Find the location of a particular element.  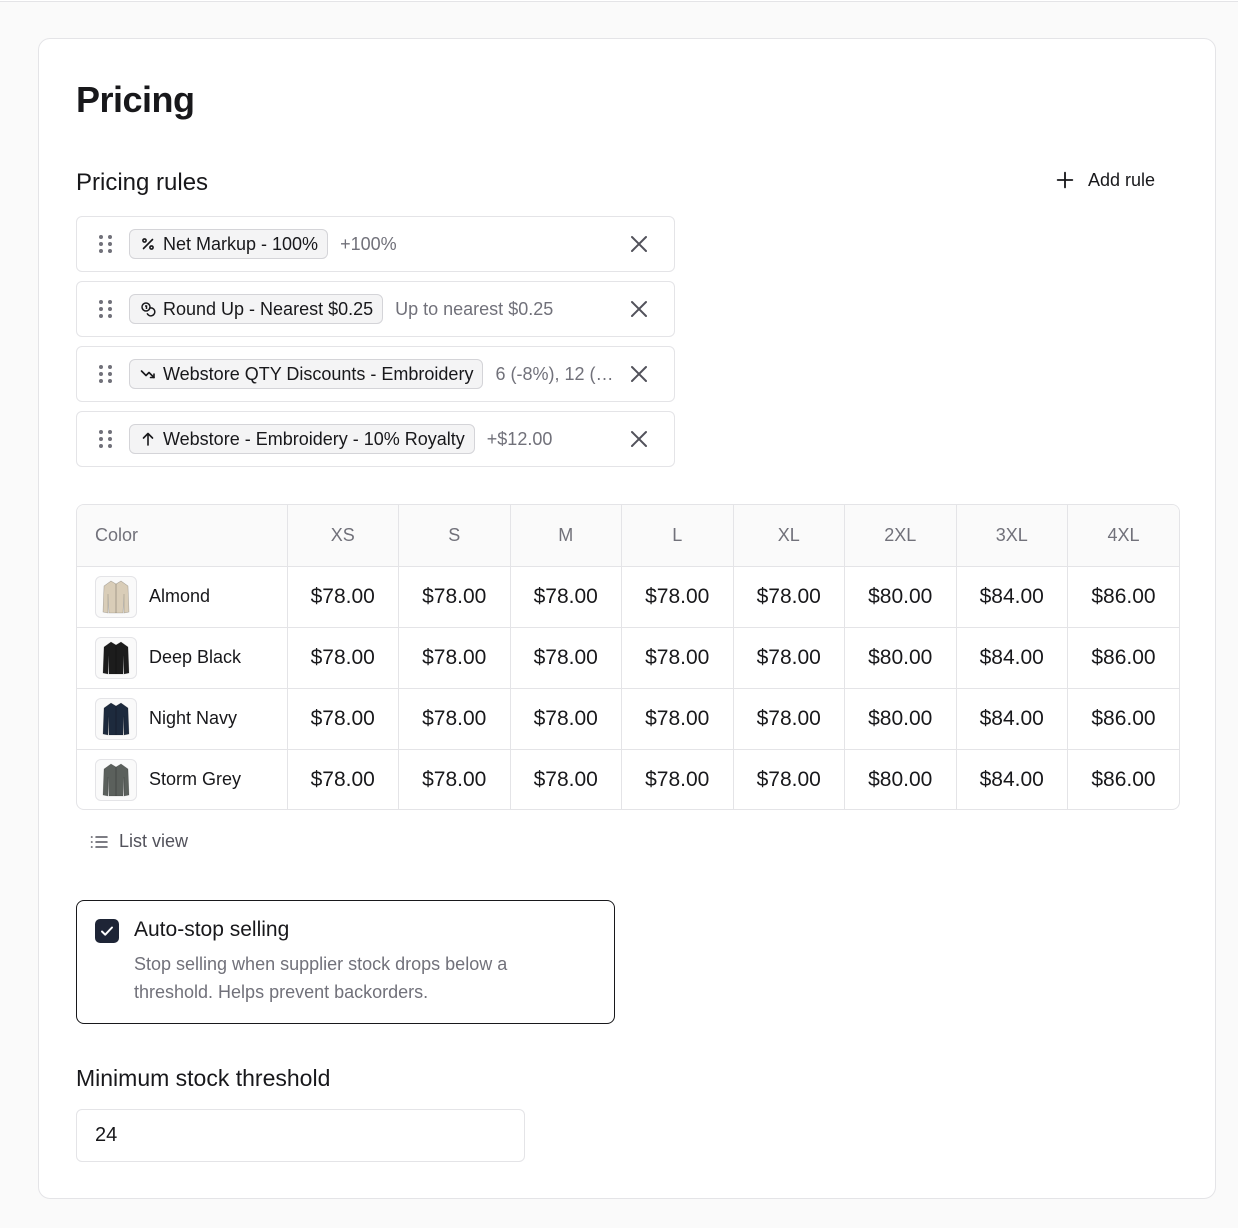

rule-name: Webstore QTY Discounts - Embroidery is located at coordinates (318, 373).